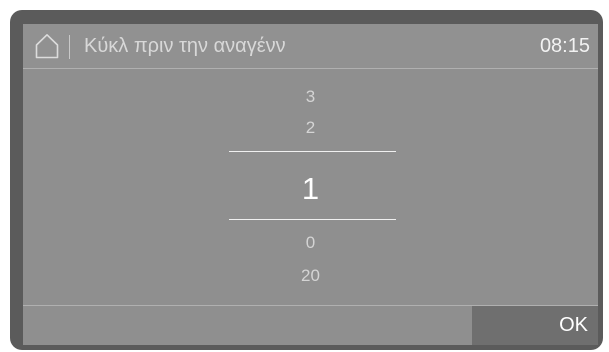  Describe the element at coordinates (310, 243) in the screenshot. I see `picker-value-below-1: 0` at that location.